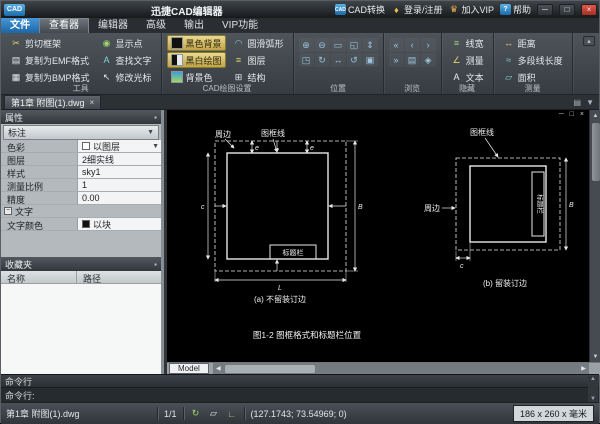  What do you see at coordinates (239, 60) in the screenshot?
I see `layers-icon: ≡` at bounding box center [239, 60].